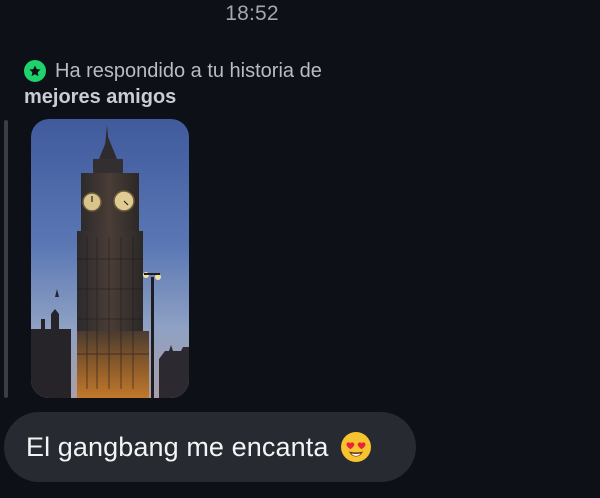  Describe the element at coordinates (177, 446) in the screenshot. I see `message-text: El gangbang me encanta` at that location.